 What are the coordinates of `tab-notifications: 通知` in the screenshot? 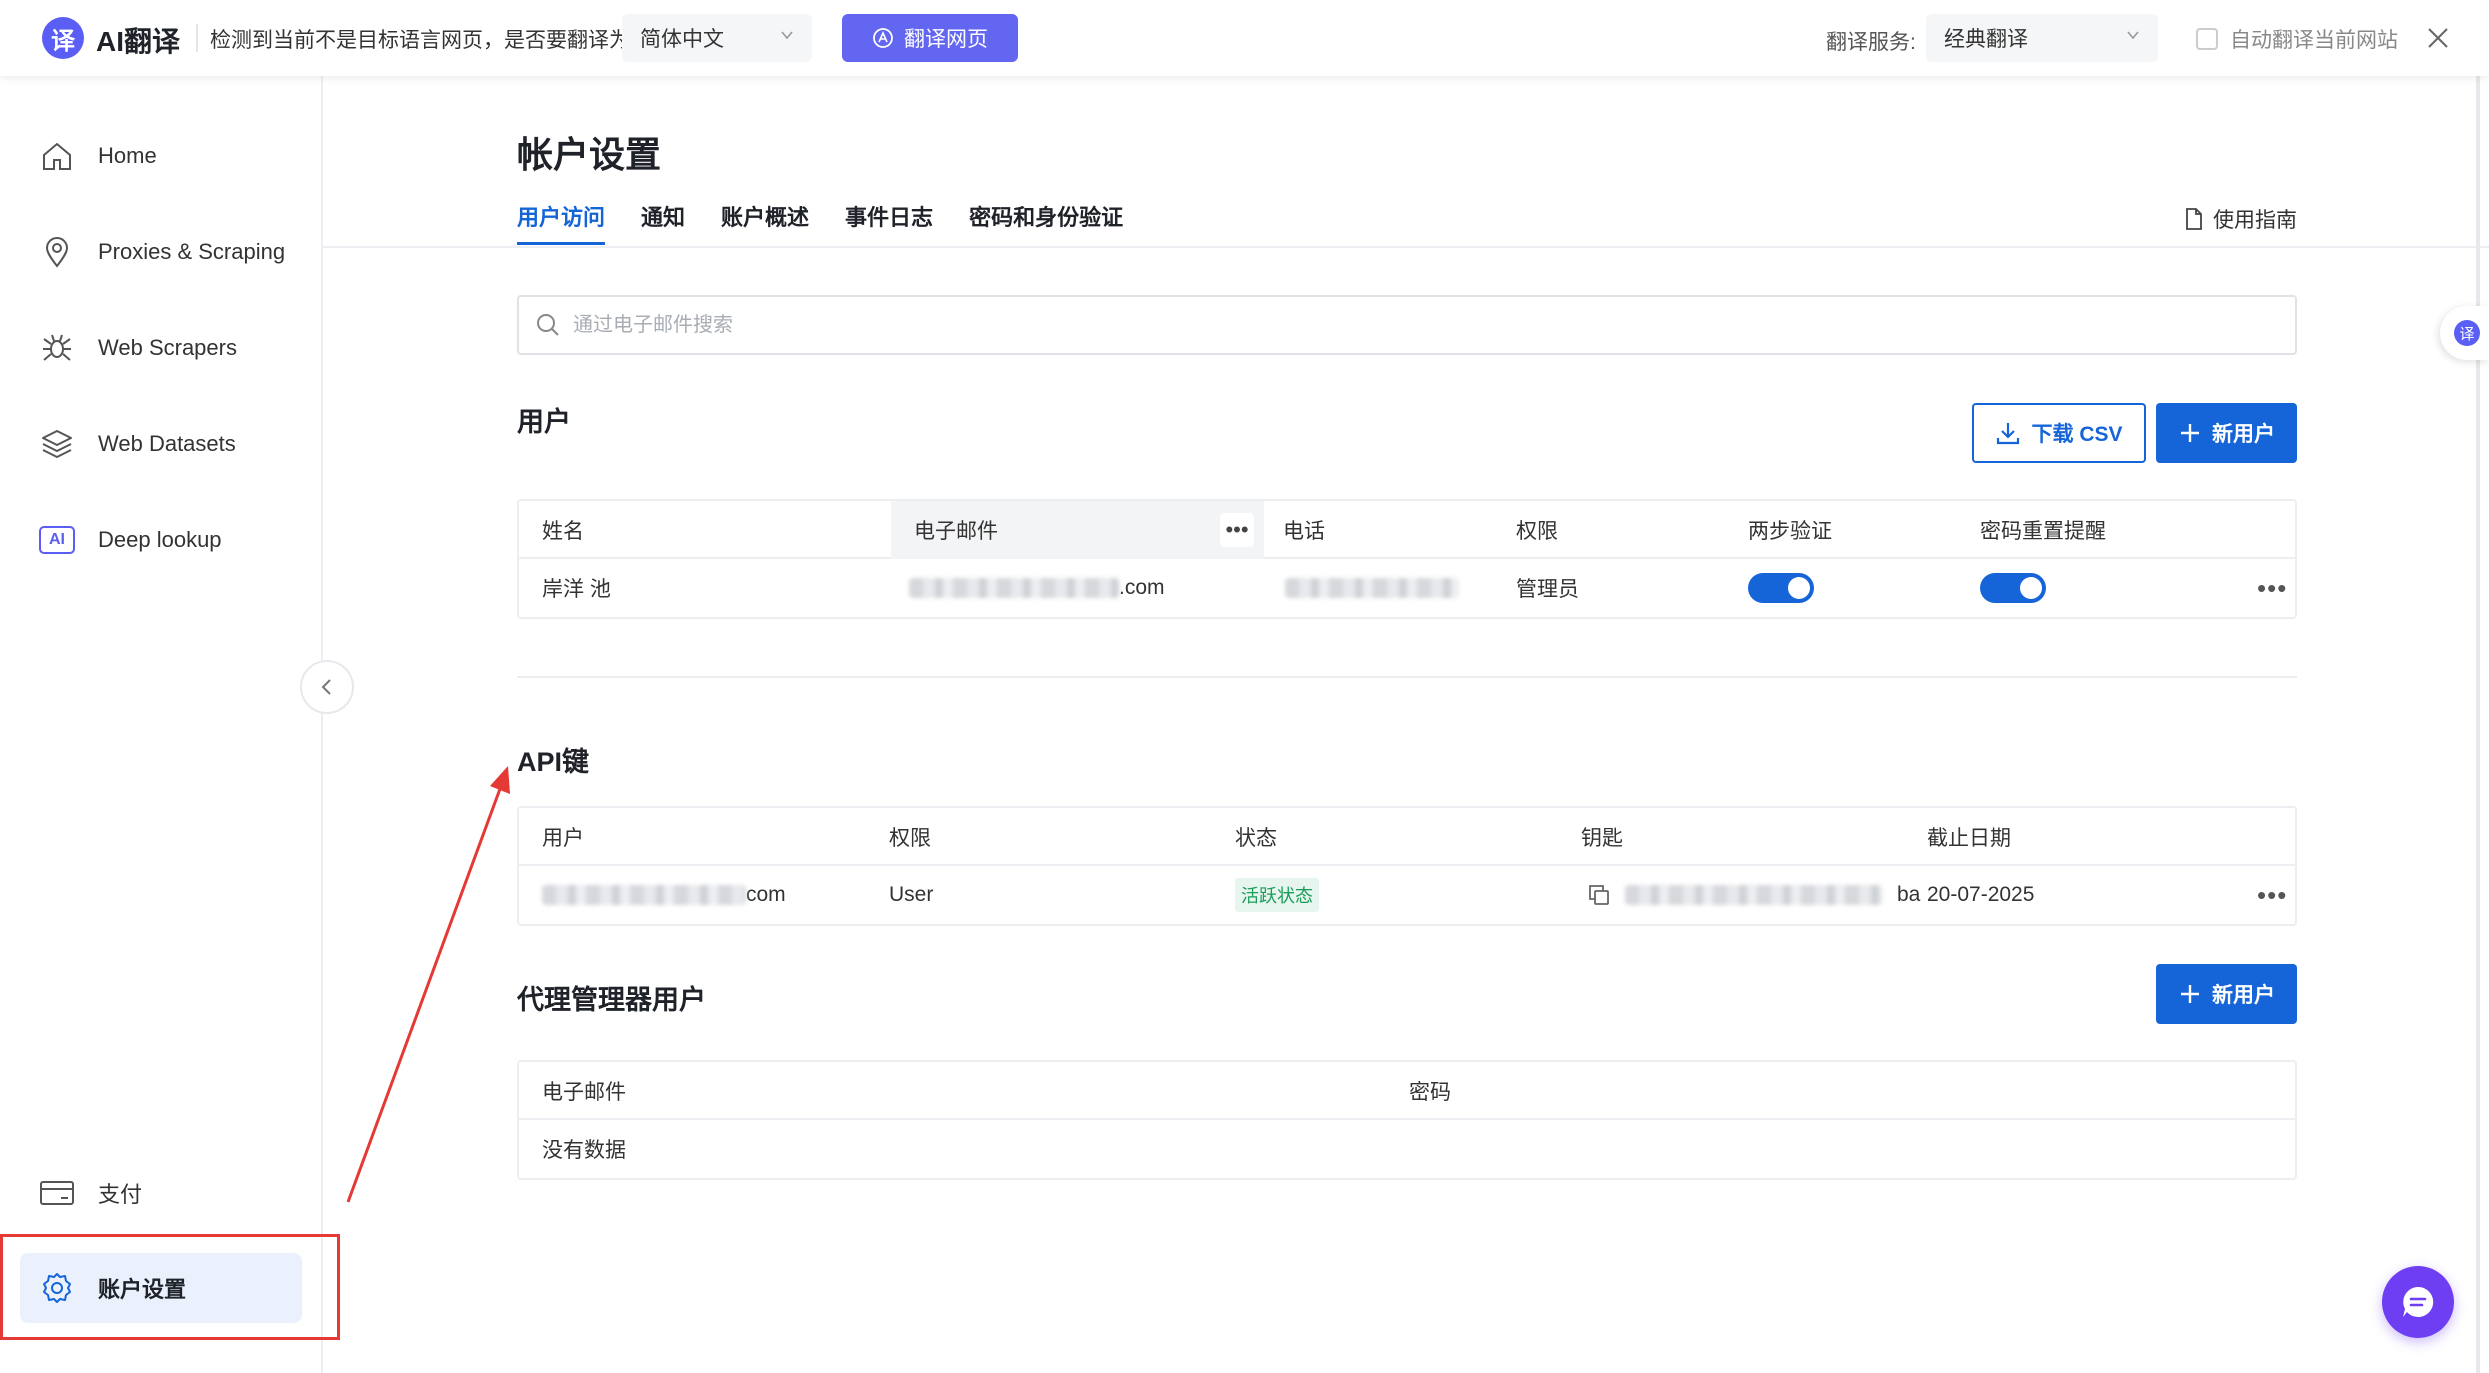 It's located at (663, 222).